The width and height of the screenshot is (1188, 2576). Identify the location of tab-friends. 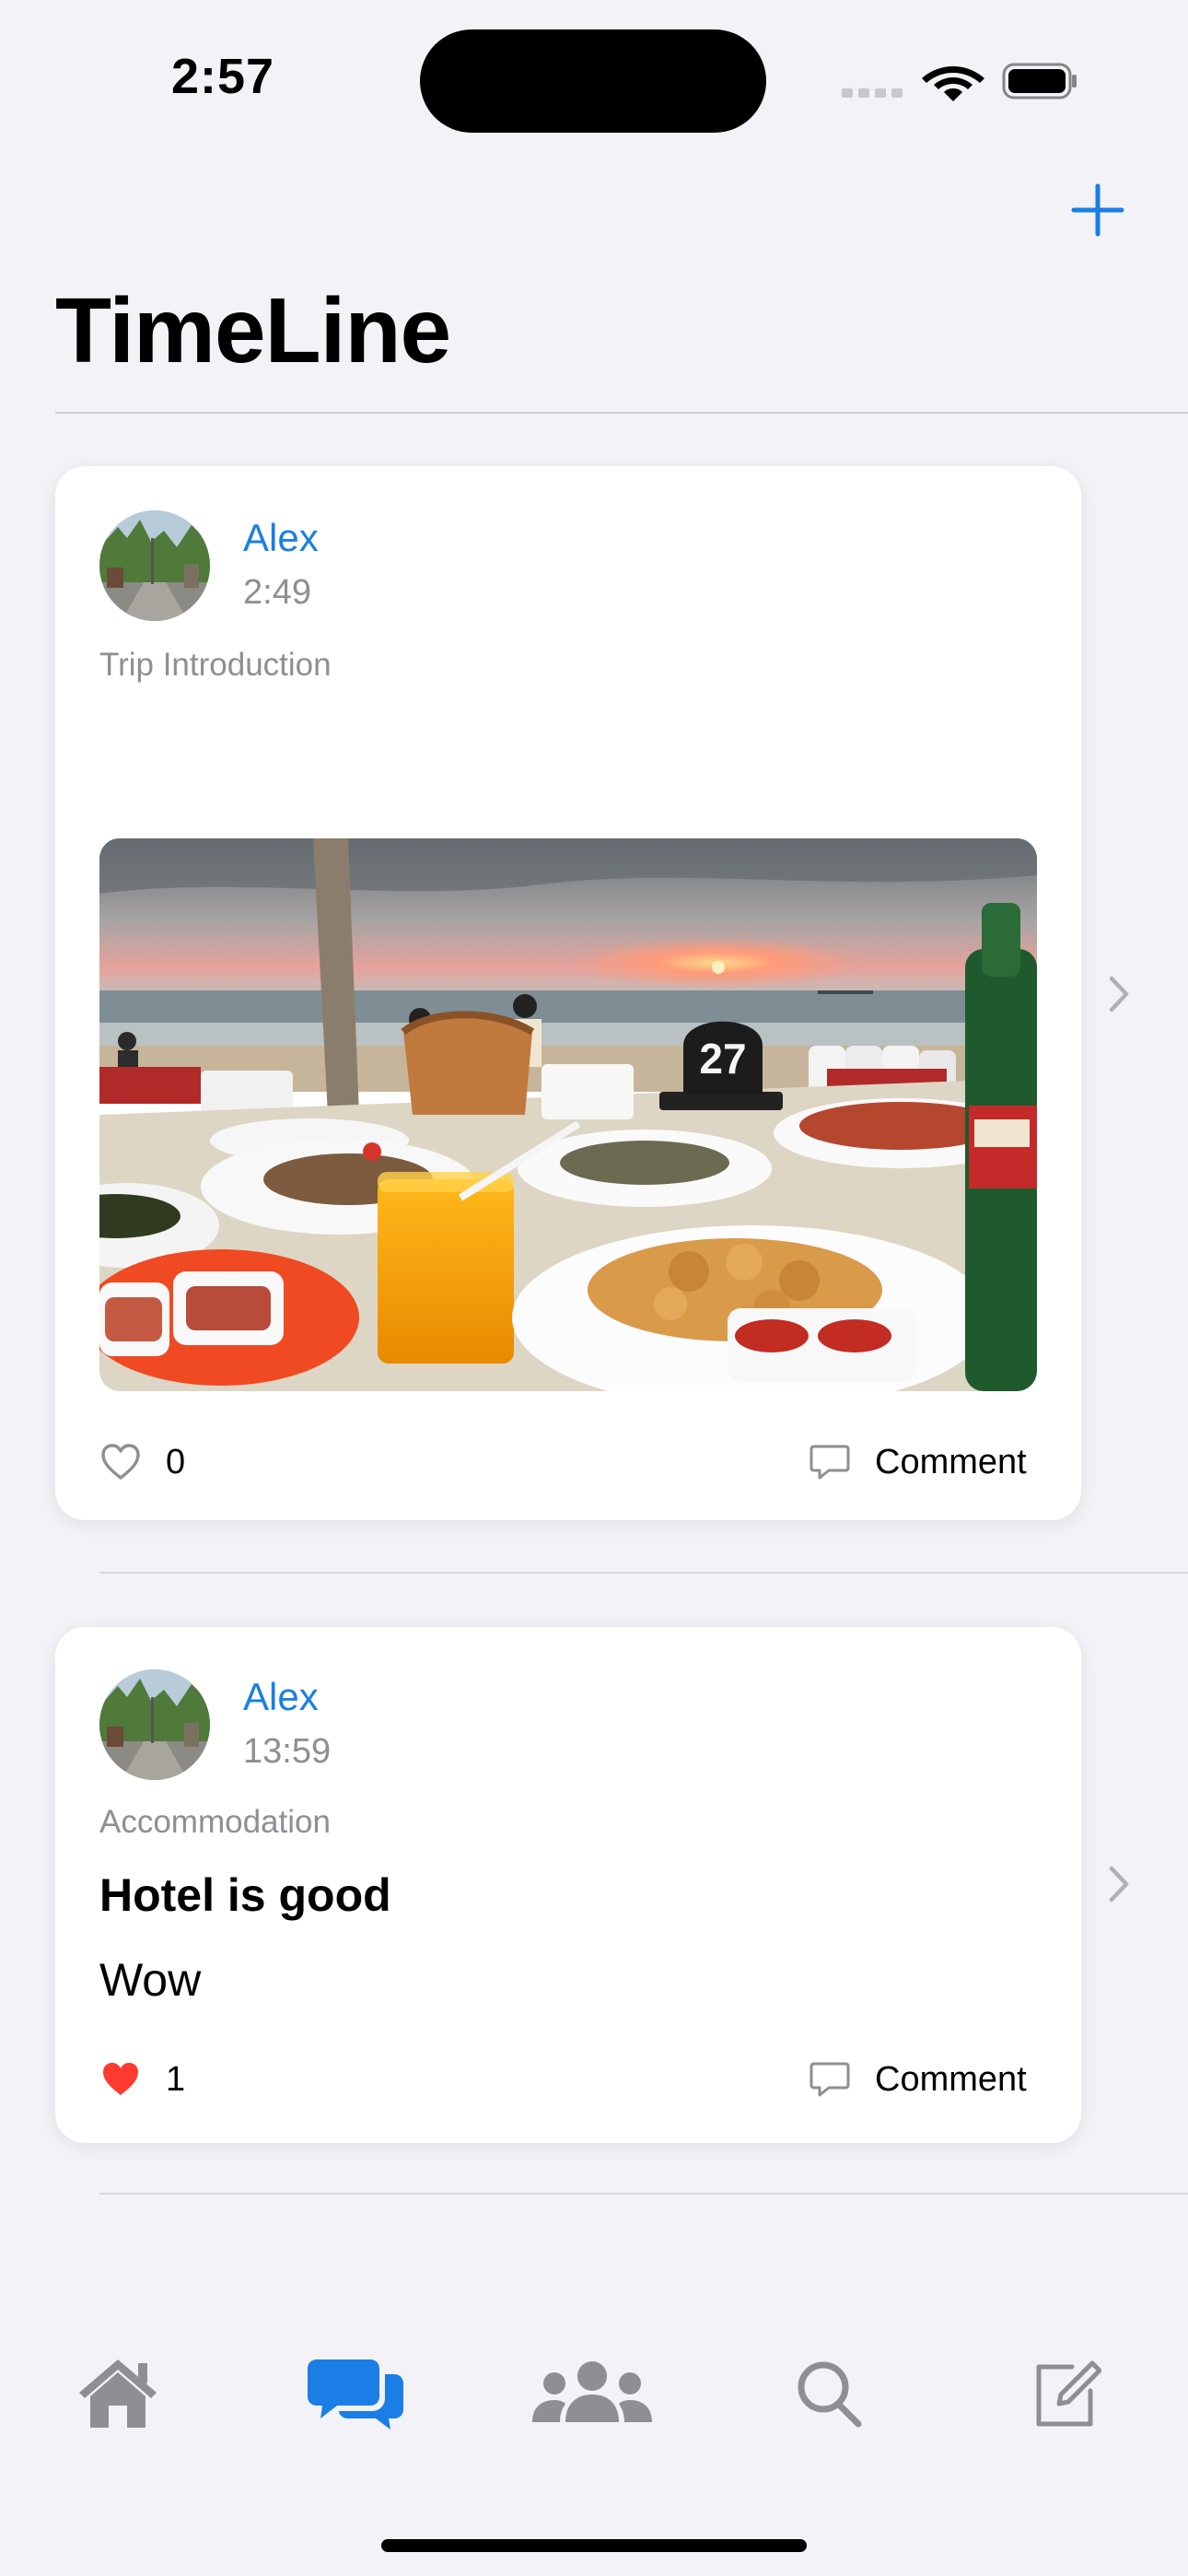
(592, 2392).